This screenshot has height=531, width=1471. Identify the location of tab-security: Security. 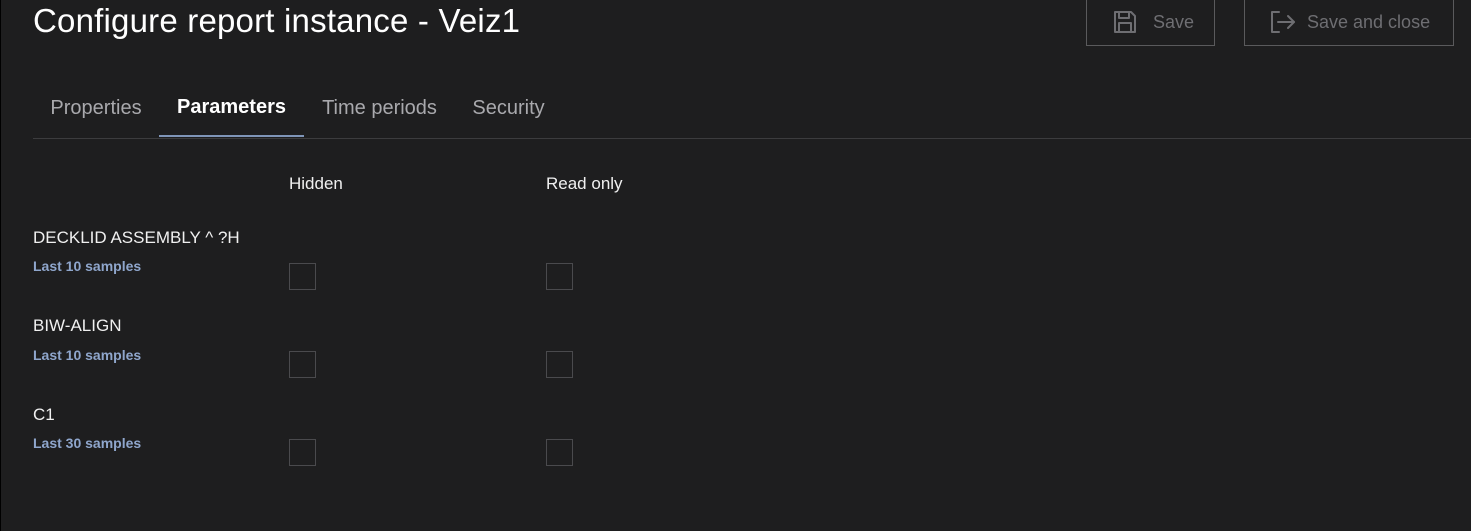
(508, 108).